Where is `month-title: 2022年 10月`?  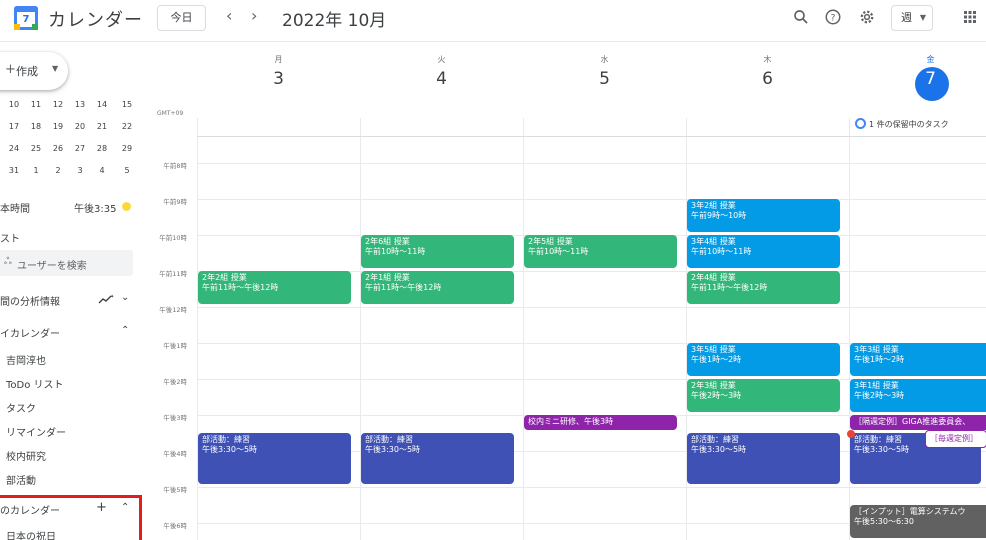
month-title: 2022年 10月 is located at coordinates (334, 21).